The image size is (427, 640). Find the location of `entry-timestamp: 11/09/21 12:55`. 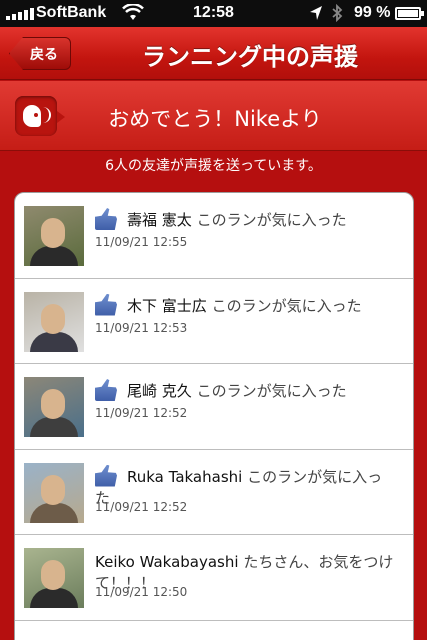

entry-timestamp: 11/09/21 12:55 is located at coordinates (141, 242).